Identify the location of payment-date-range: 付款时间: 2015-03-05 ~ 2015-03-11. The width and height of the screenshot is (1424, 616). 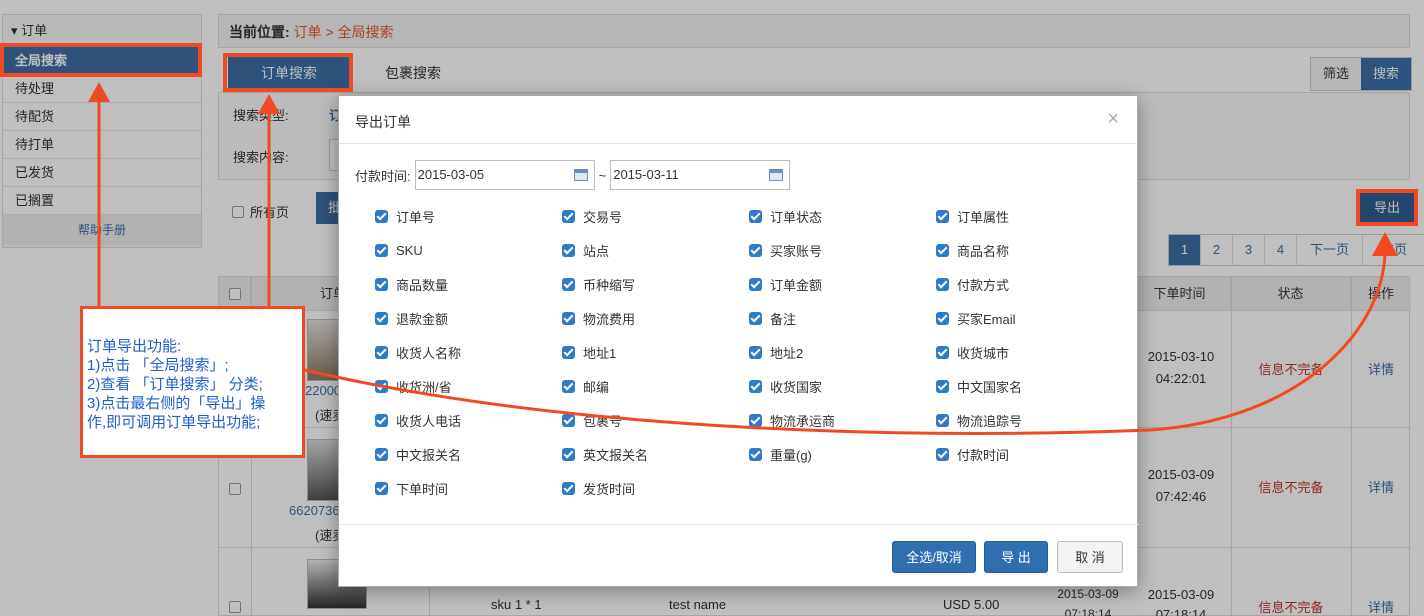
(573, 175).